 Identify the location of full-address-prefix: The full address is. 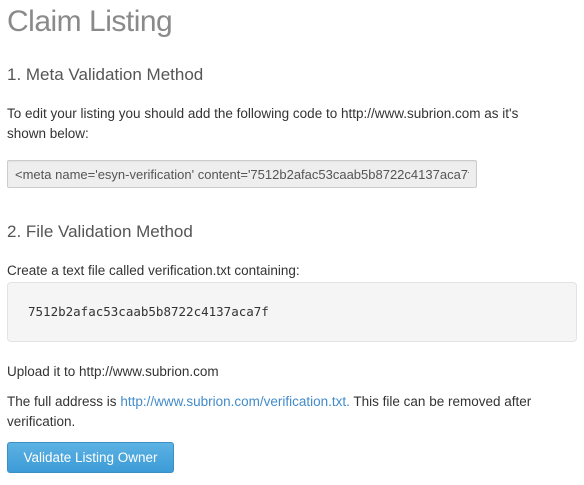
(64, 401).